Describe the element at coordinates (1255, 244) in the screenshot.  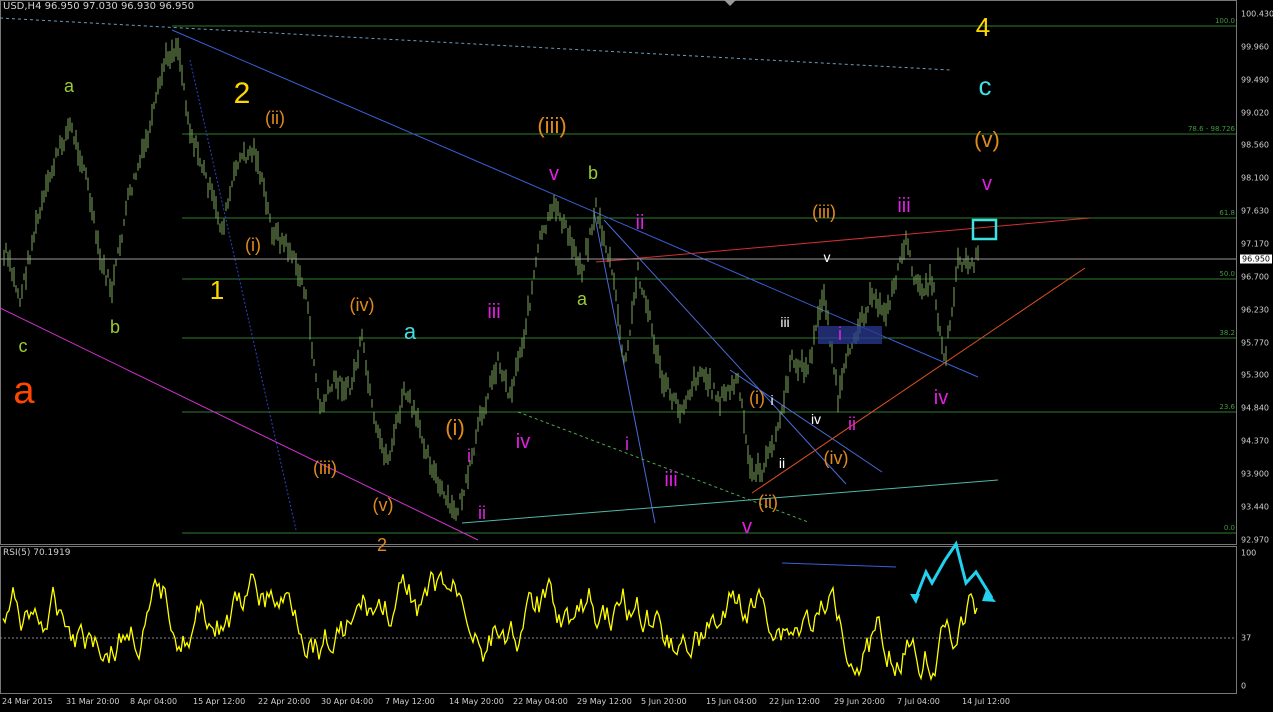
I see `price-tick: 97.170` at that location.